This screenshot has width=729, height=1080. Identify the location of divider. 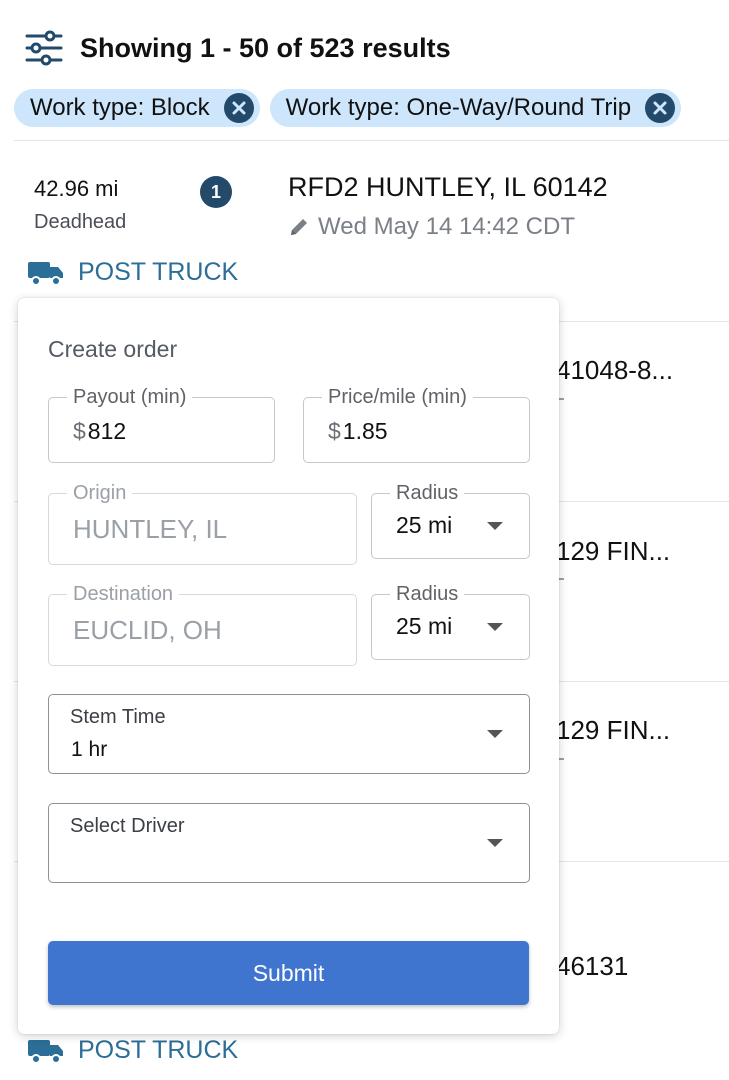
(371, 140).